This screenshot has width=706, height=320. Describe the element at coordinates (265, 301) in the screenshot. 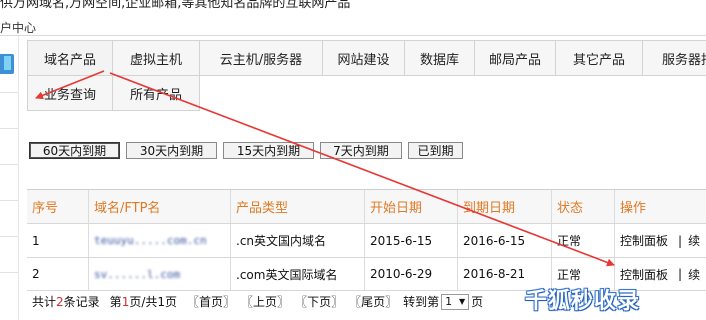

I see `prev-page-link: 〖上页〗` at that location.